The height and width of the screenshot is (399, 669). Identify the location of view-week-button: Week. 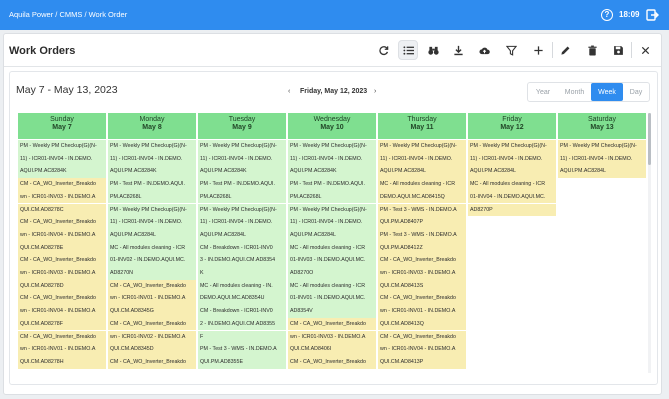
(607, 92).